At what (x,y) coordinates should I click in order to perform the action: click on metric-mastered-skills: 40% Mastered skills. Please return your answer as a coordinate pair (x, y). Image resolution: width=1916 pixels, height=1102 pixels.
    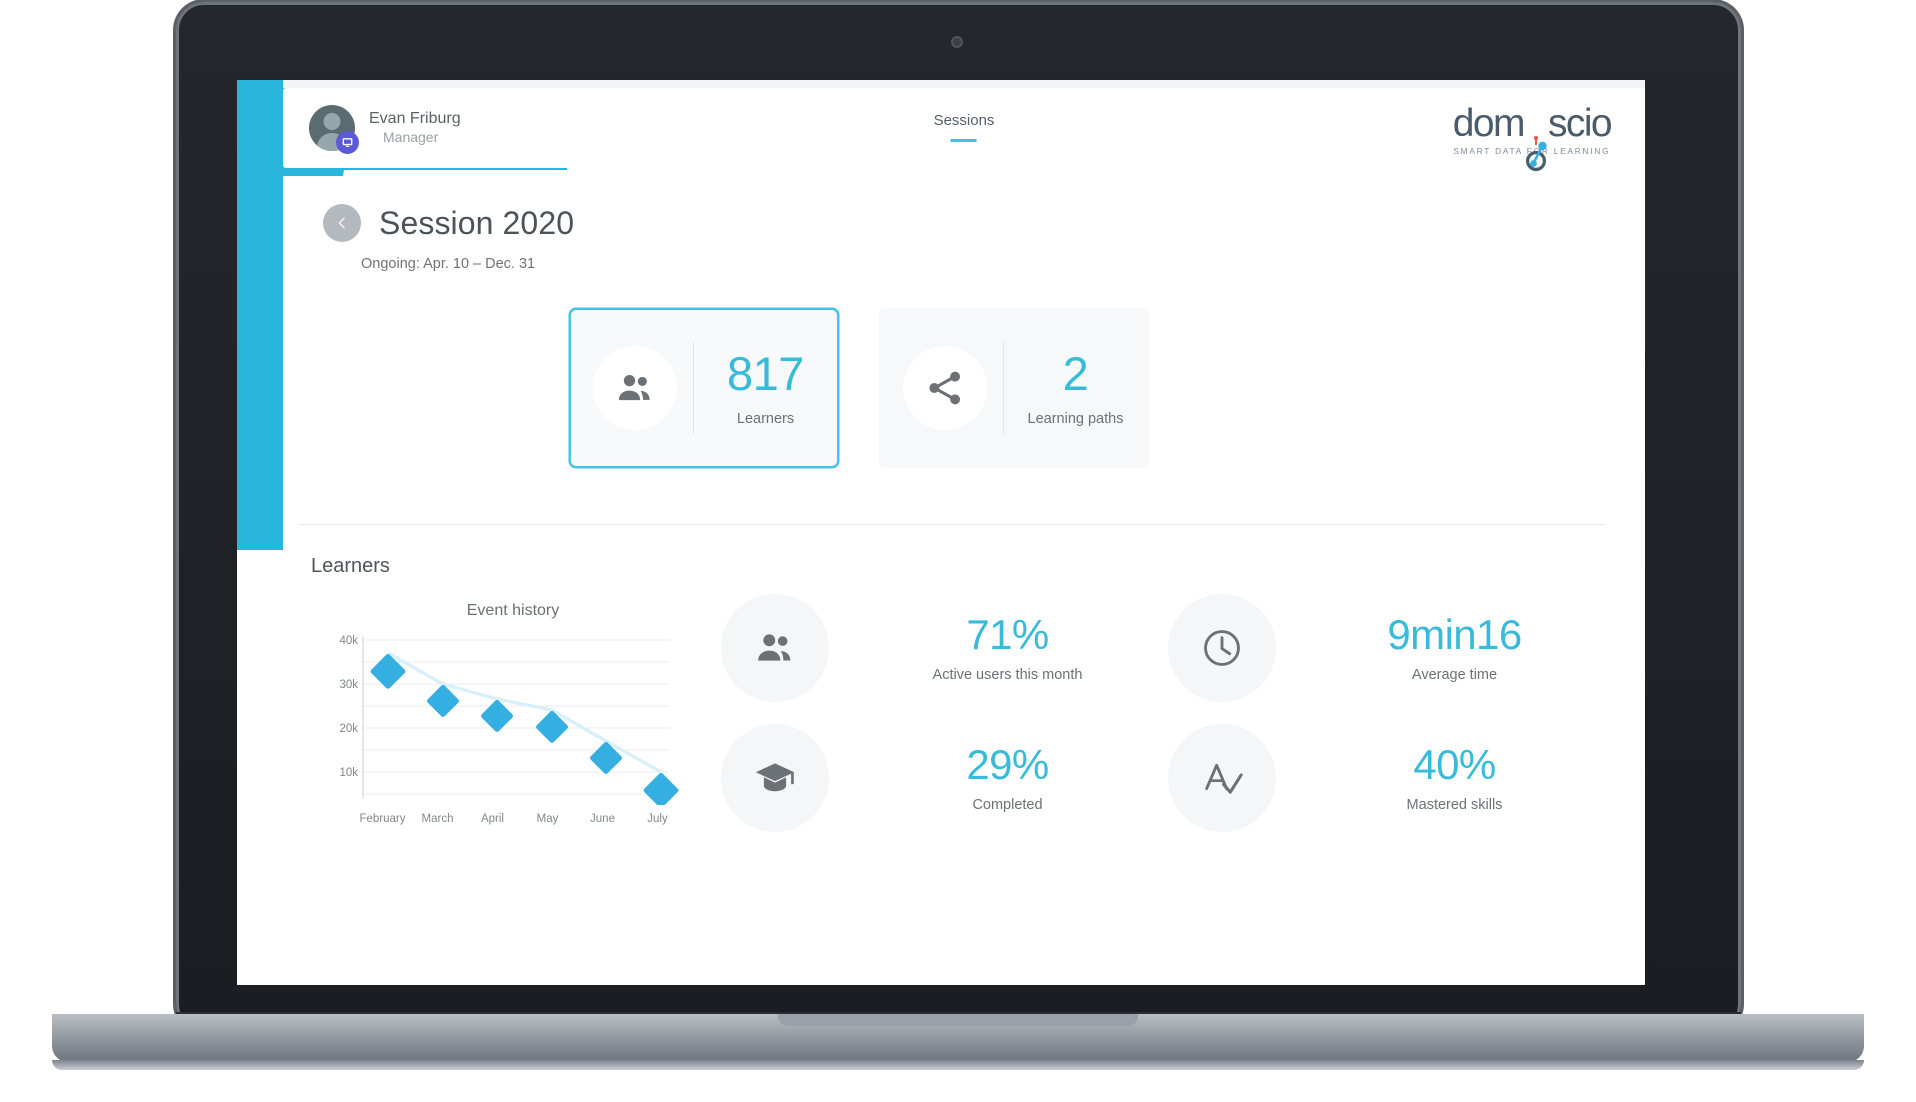
    Looking at the image, I should click on (1391, 778).